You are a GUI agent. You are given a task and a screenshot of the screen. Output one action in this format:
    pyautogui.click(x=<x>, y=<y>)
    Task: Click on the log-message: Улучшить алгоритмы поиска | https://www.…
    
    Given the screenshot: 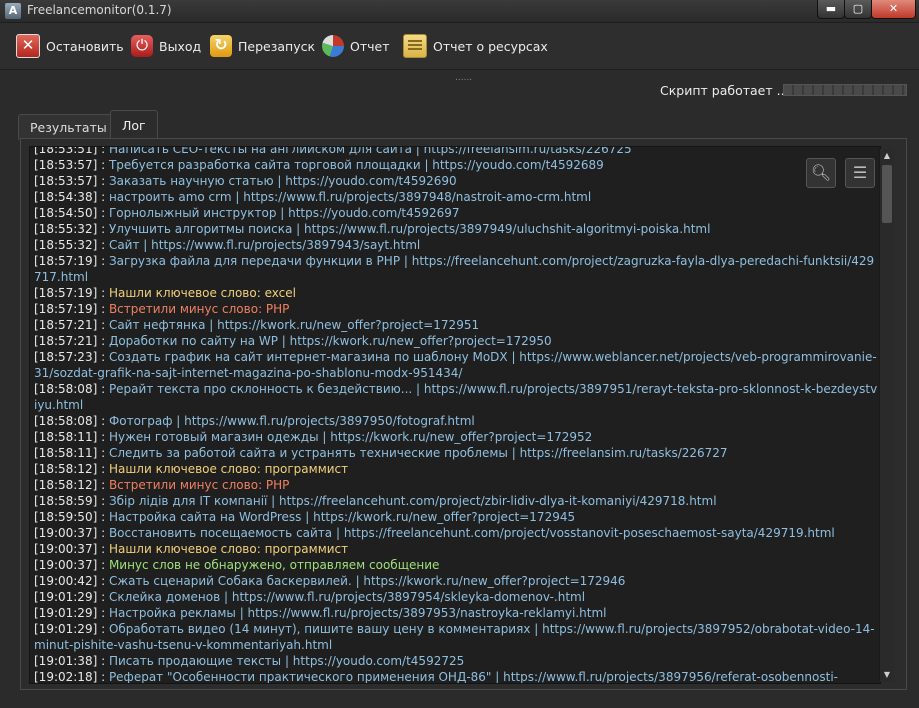 What is the action you would take?
    pyautogui.click(x=409, y=229)
    